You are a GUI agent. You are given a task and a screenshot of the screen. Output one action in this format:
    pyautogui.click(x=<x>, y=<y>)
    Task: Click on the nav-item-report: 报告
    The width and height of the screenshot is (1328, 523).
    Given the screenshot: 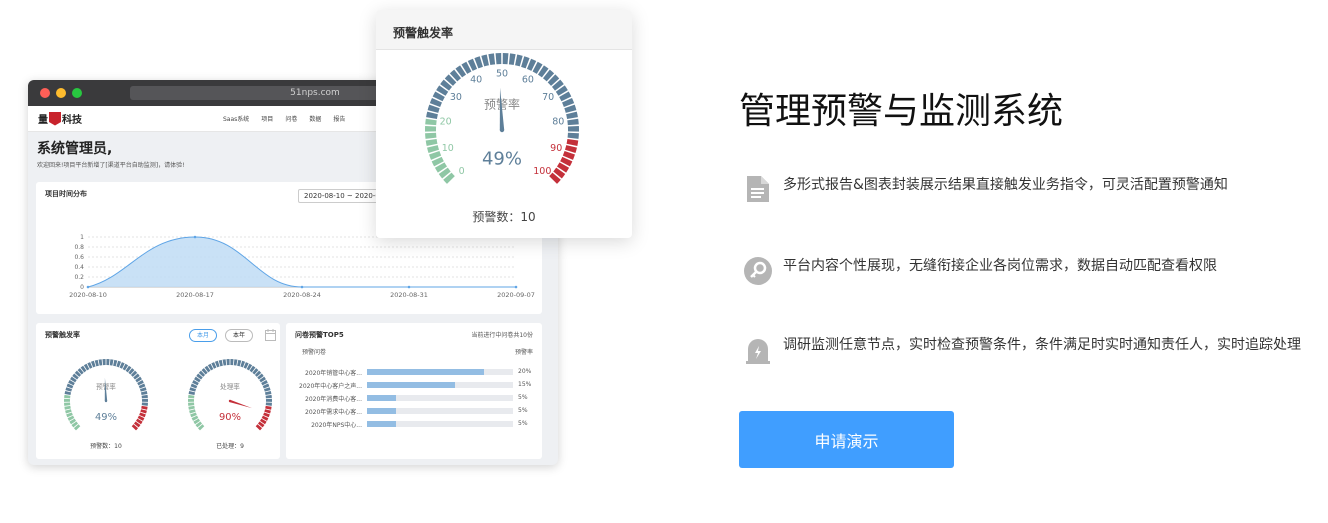 What is the action you would take?
    pyautogui.click(x=339, y=118)
    